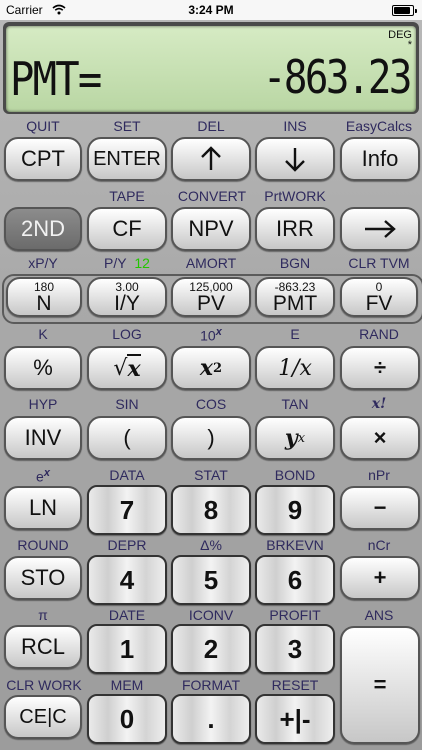 The width and height of the screenshot is (422, 750). What do you see at coordinates (127, 475) in the screenshot?
I see `label-data: DATA` at bounding box center [127, 475].